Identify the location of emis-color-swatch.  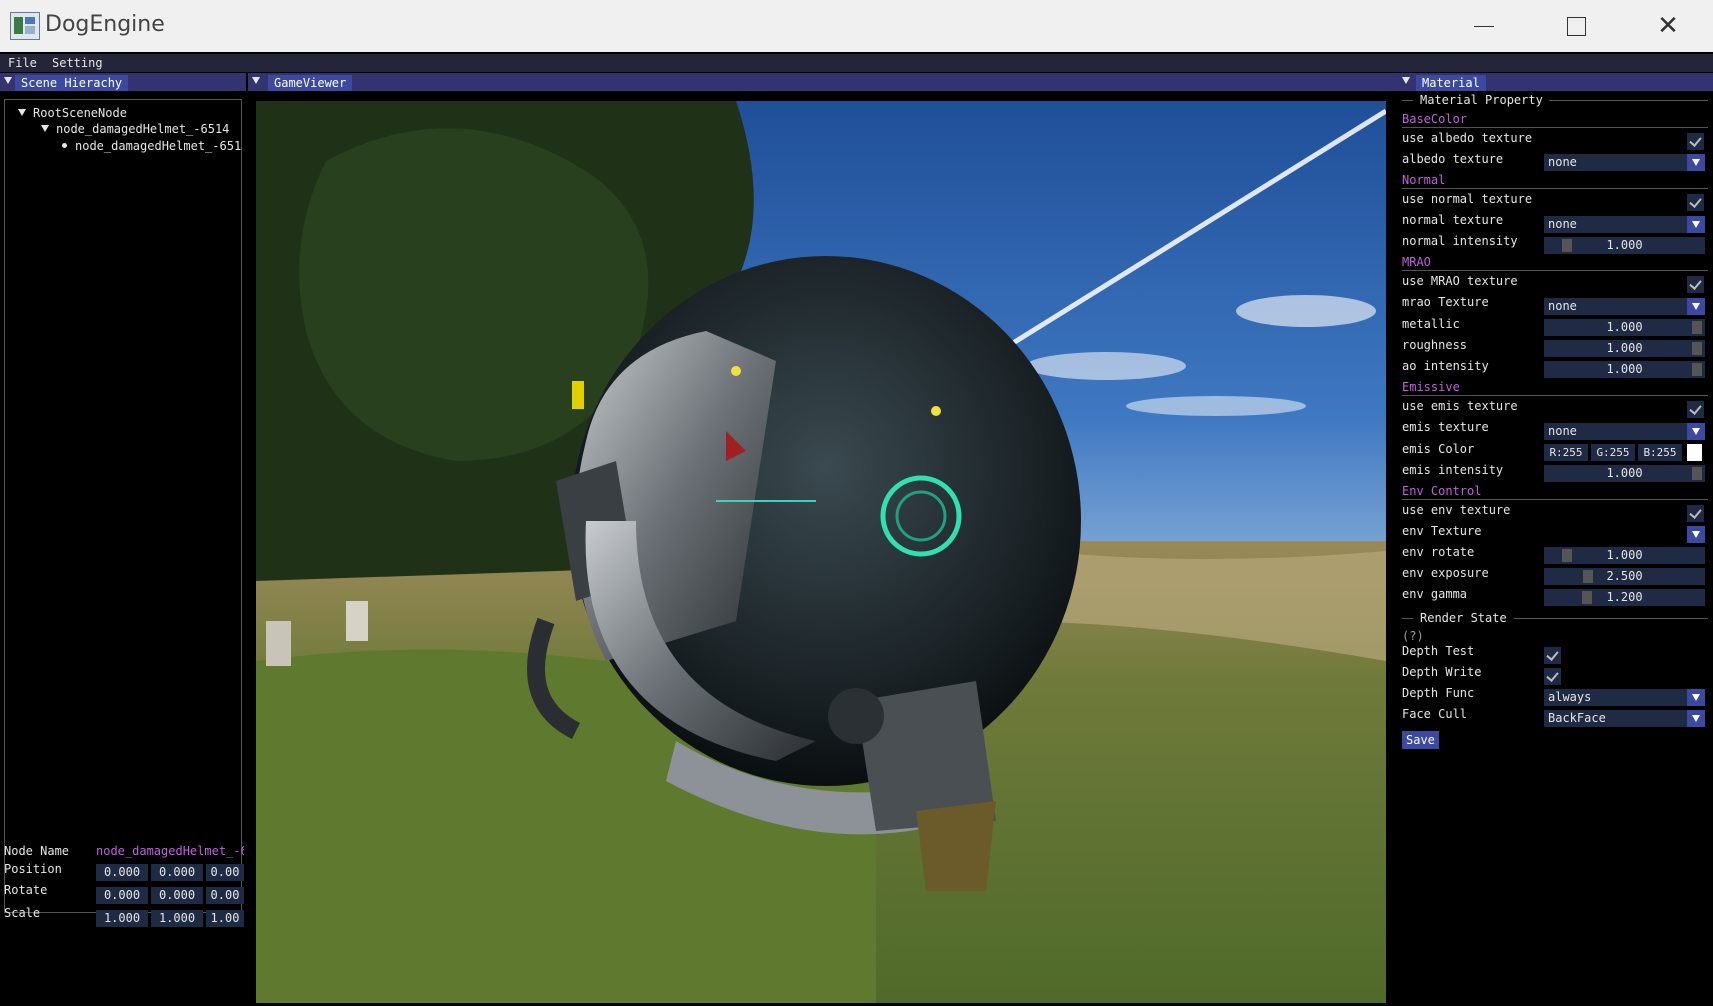
(1694, 452).